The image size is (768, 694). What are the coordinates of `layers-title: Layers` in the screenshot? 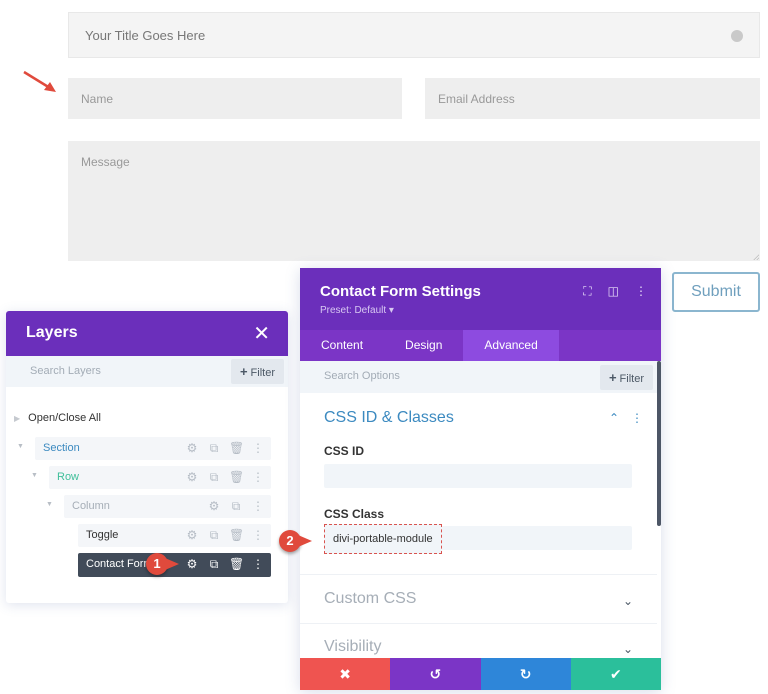 It's located at (52, 332).